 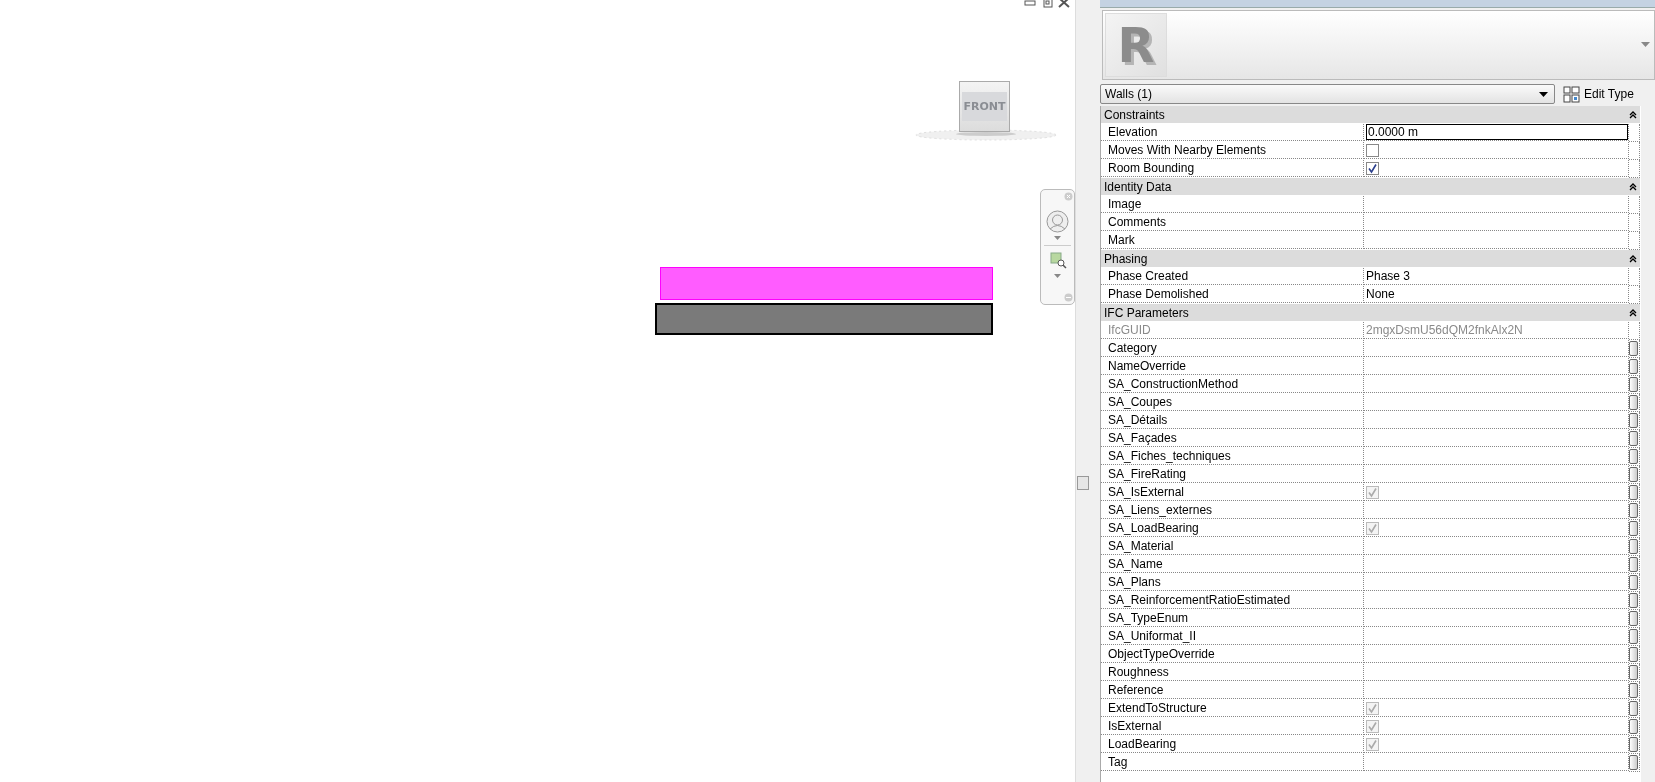 I want to click on property-name: Category, so click(x=1232, y=348).